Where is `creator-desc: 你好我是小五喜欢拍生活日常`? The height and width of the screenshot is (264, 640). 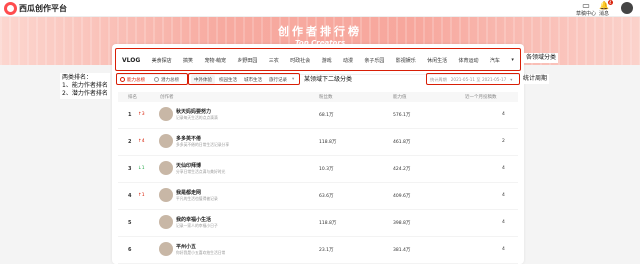
creator-desc: 你好我是小五喜欢拍生活日常 is located at coordinates (201, 252).